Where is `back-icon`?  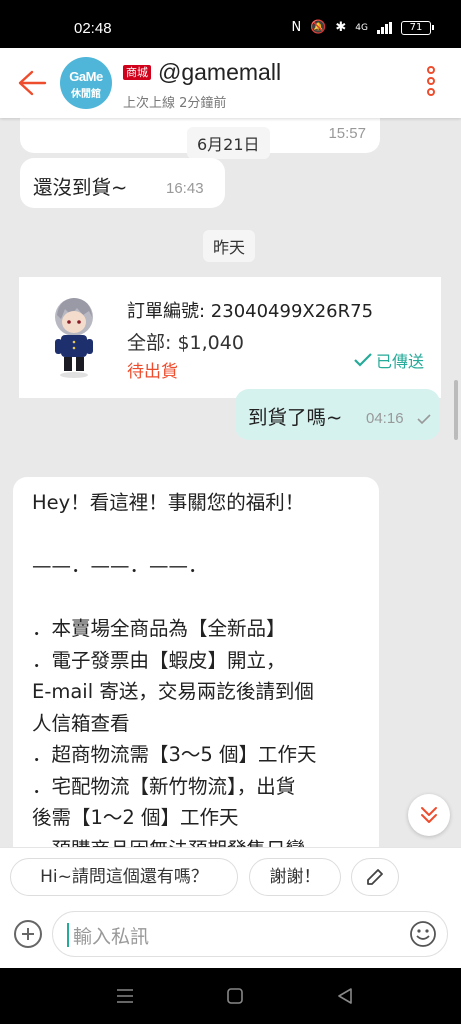
back-icon is located at coordinates (345, 996).